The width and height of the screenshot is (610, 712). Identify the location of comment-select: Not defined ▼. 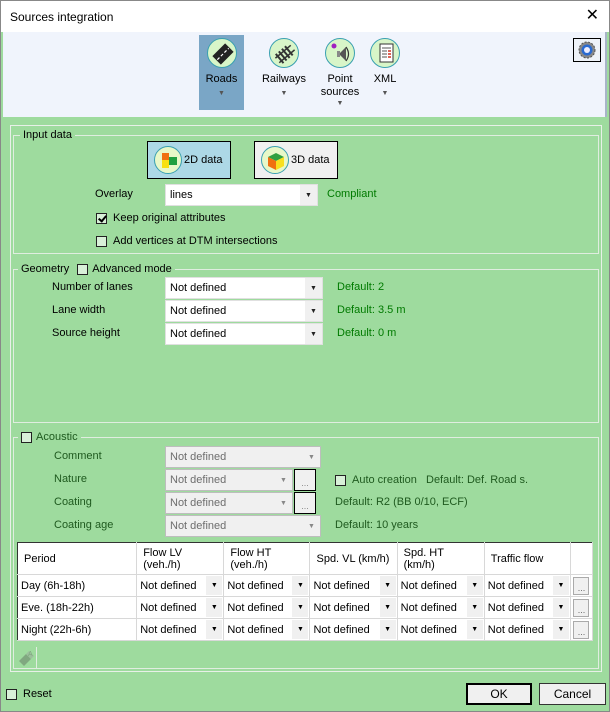
(243, 457).